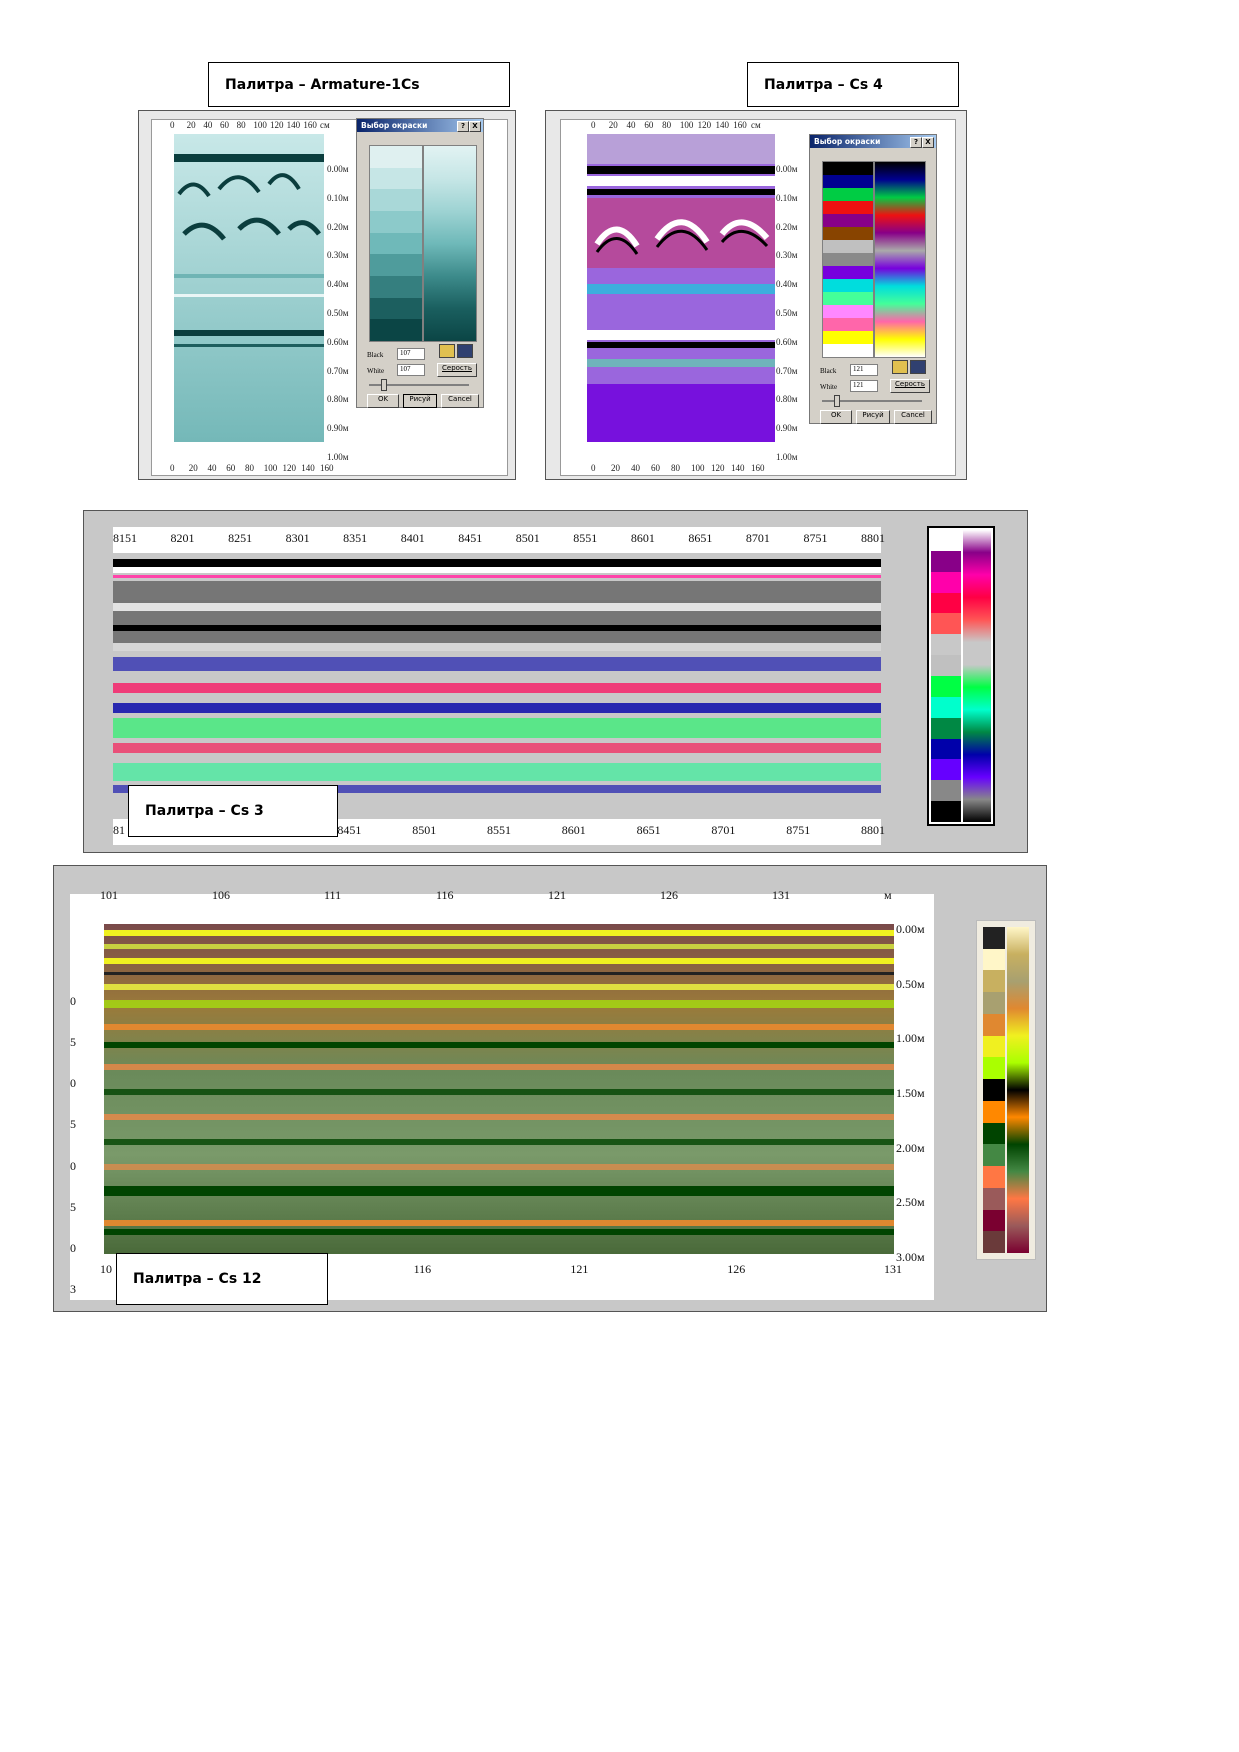 The height and width of the screenshot is (1752, 1239). Describe the element at coordinates (463, 126) in the screenshot. I see `help-button-armature: ?` at that location.